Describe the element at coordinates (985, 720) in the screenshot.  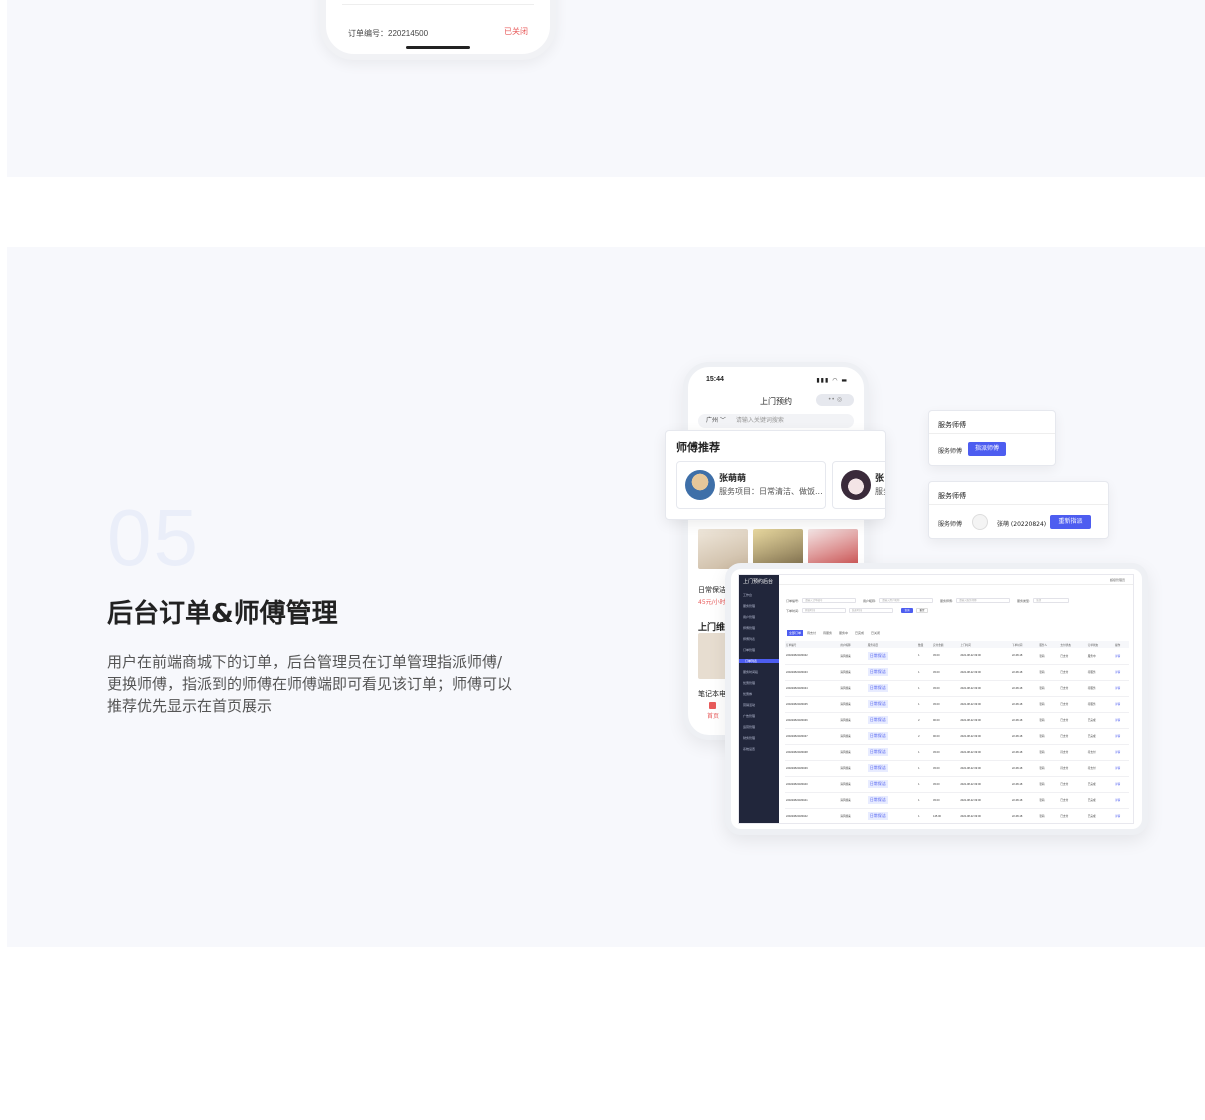
I see `table-cell: 2022-08-22 09:00` at that location.